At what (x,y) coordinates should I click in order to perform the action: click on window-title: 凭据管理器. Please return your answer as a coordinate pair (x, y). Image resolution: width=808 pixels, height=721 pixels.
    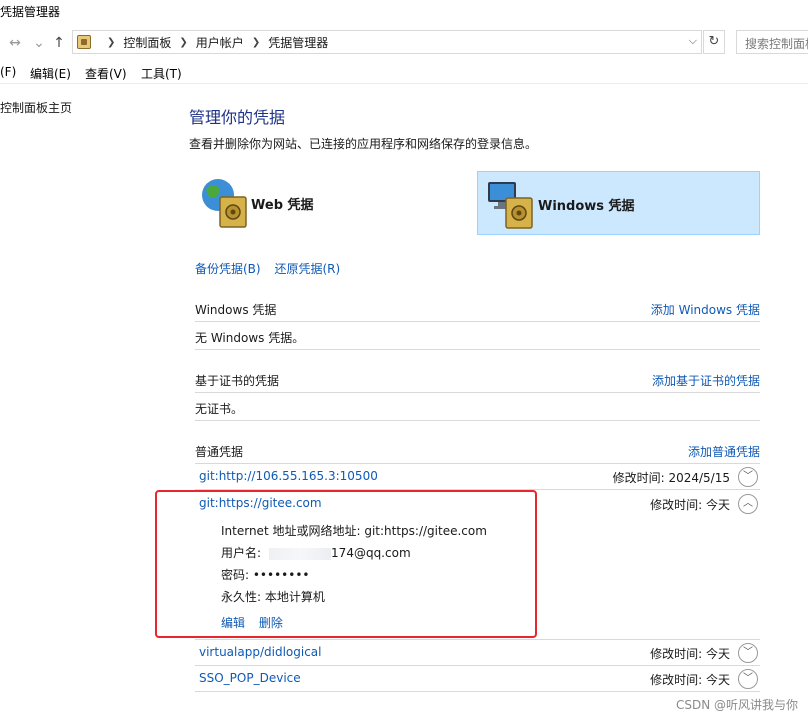
    Looking at the image, I should click on (30, 12).